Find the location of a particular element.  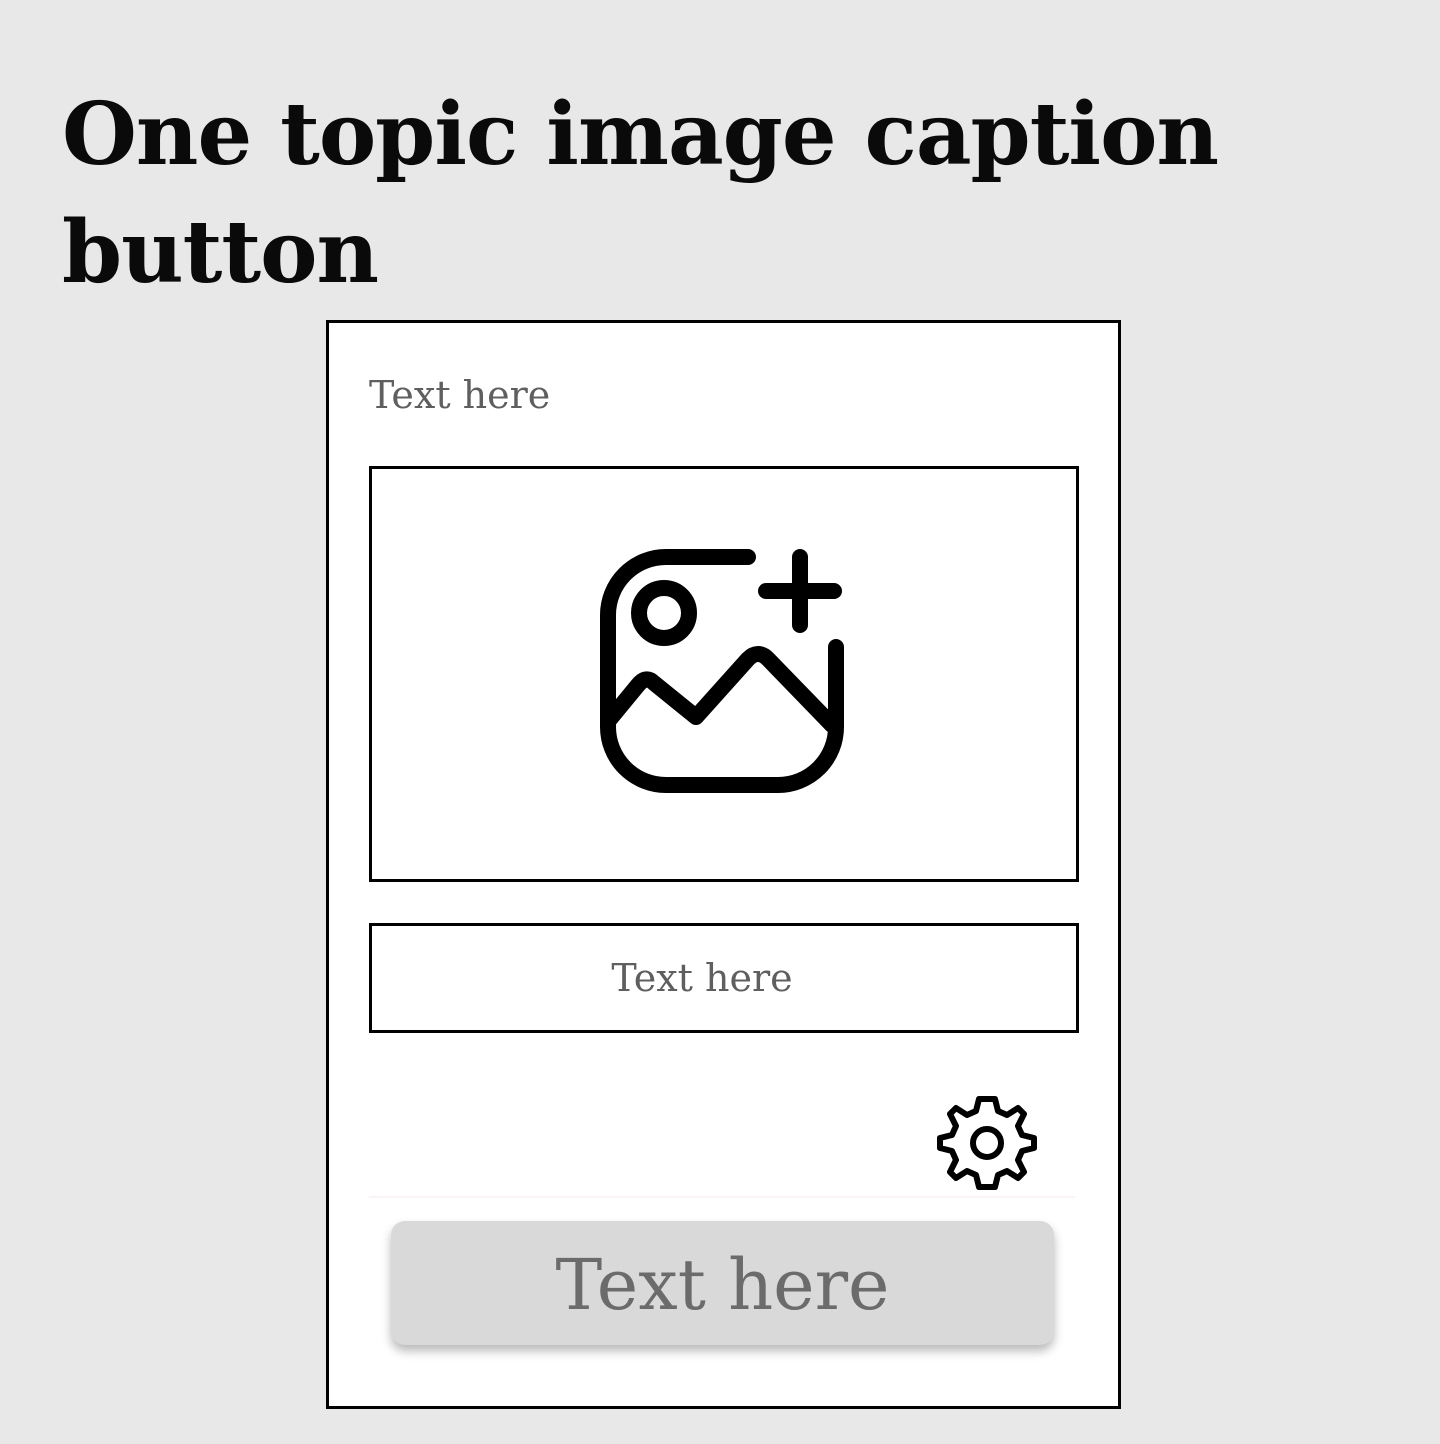

image-add-icon is located at coordinates (722, 671).